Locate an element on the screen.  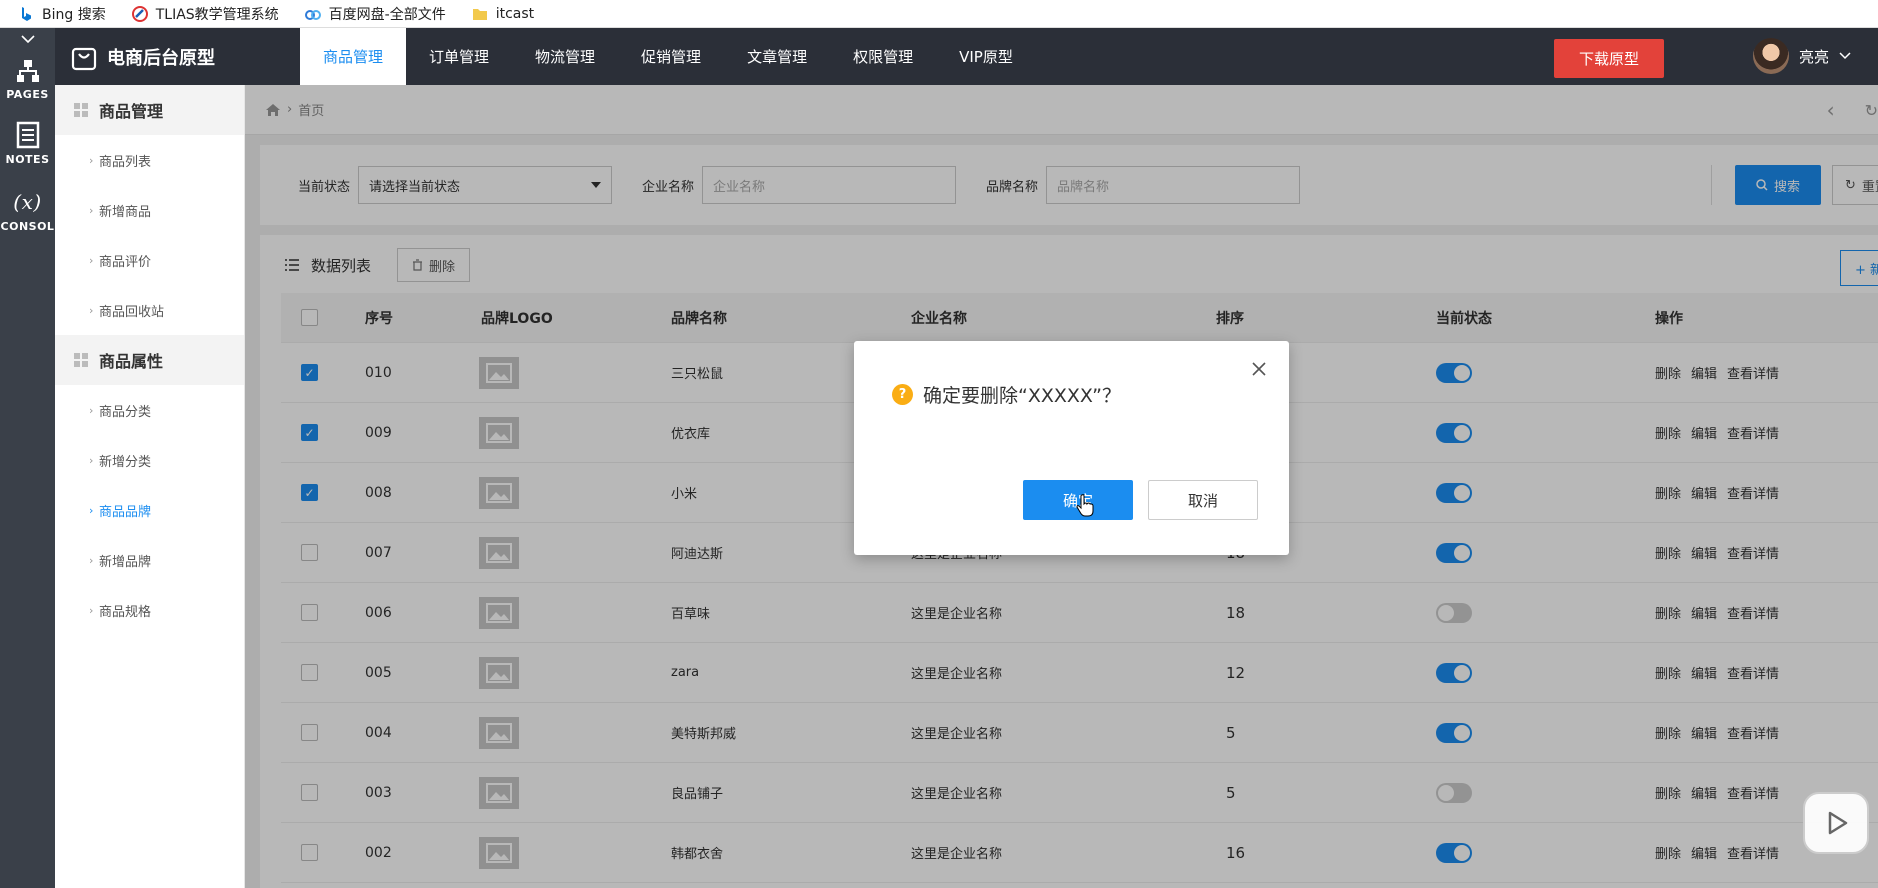
brand-name: 电商后台原型 is located at coordinates (161, 58).